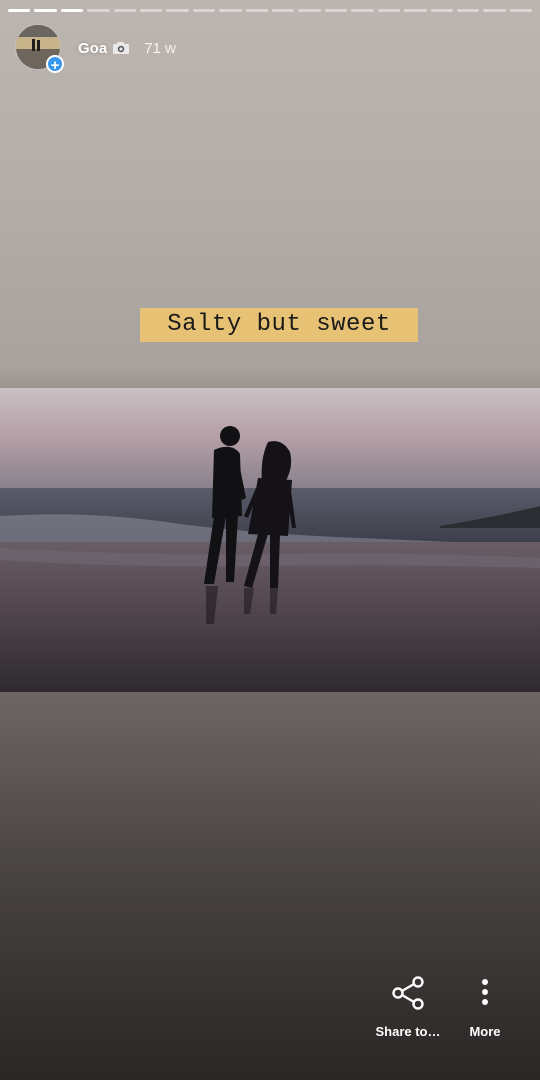  I want to click on story-username: Goa, so click(92, 48).